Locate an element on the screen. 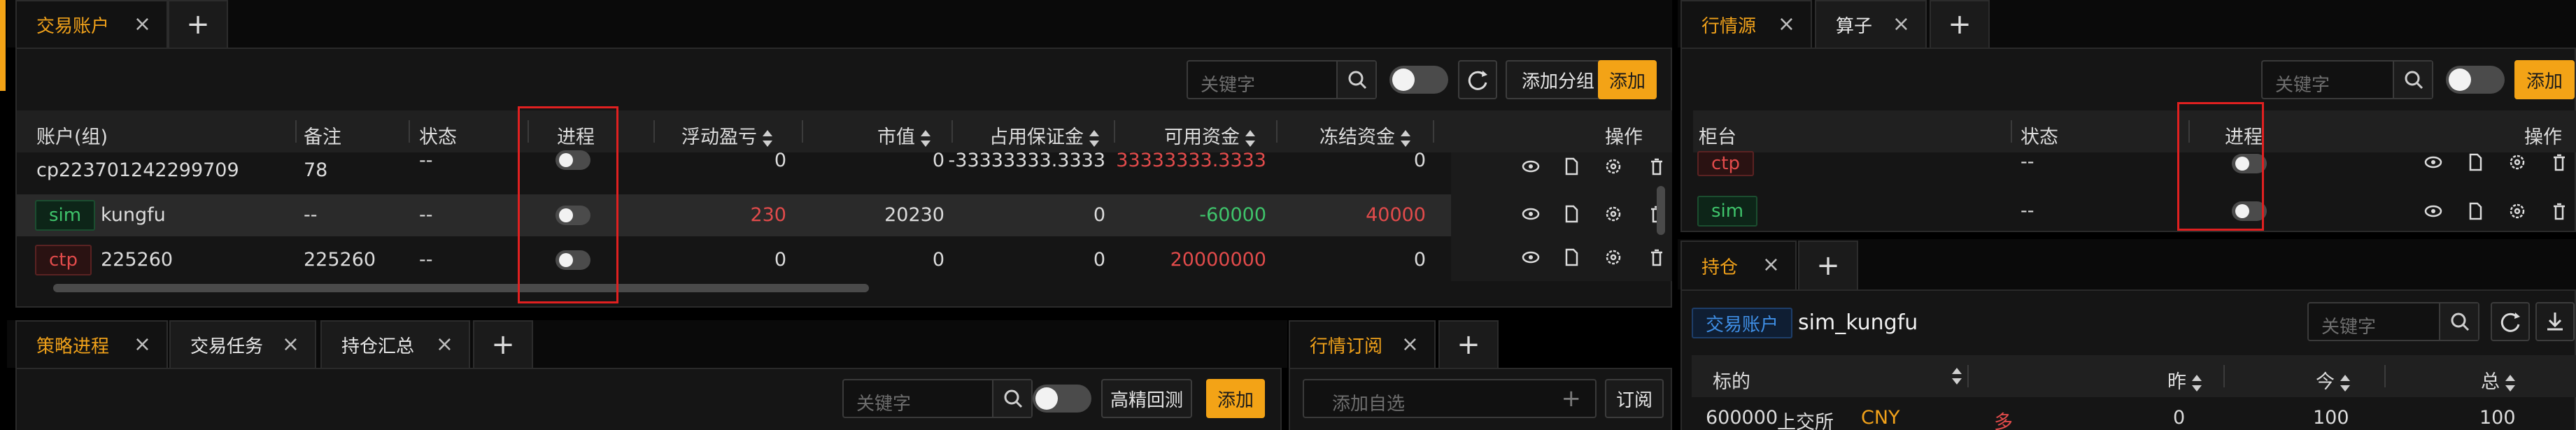  col-float-pnl: 浮动盈亏 is located at coordinates (726, 136).